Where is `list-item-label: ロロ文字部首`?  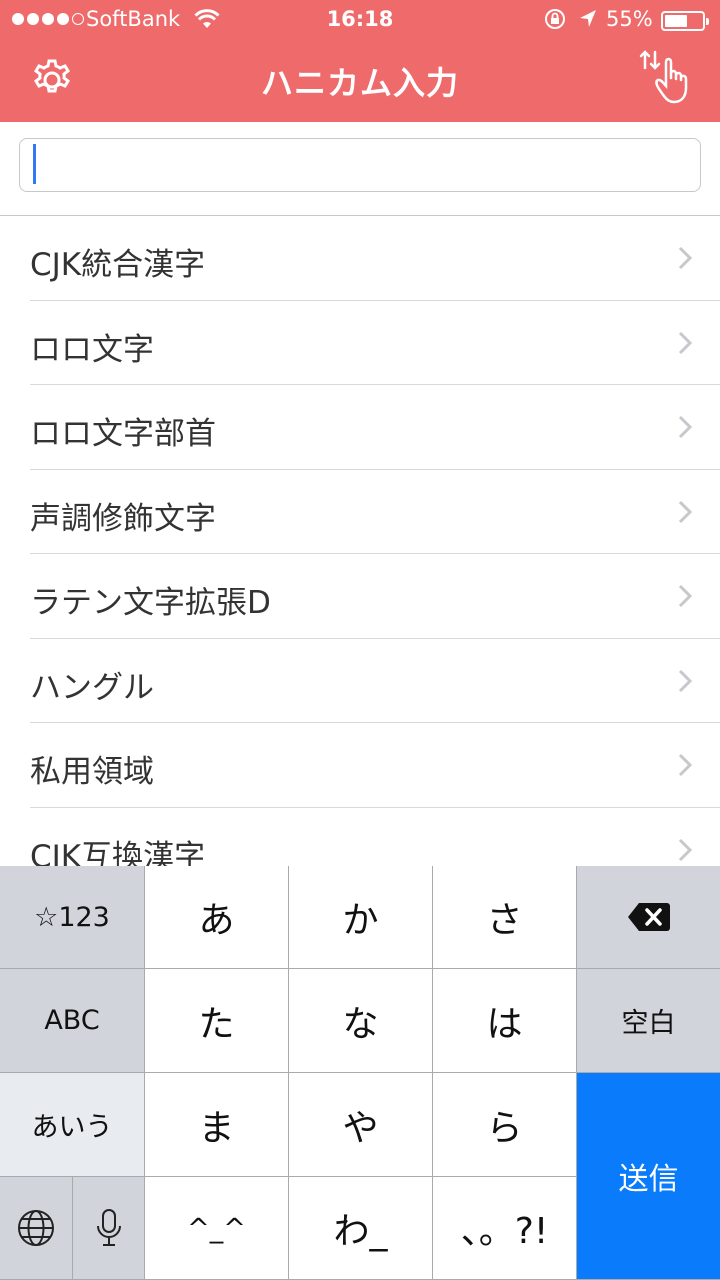
list-item-label: ロロ文字部首 is located at coordinates (123, 434).